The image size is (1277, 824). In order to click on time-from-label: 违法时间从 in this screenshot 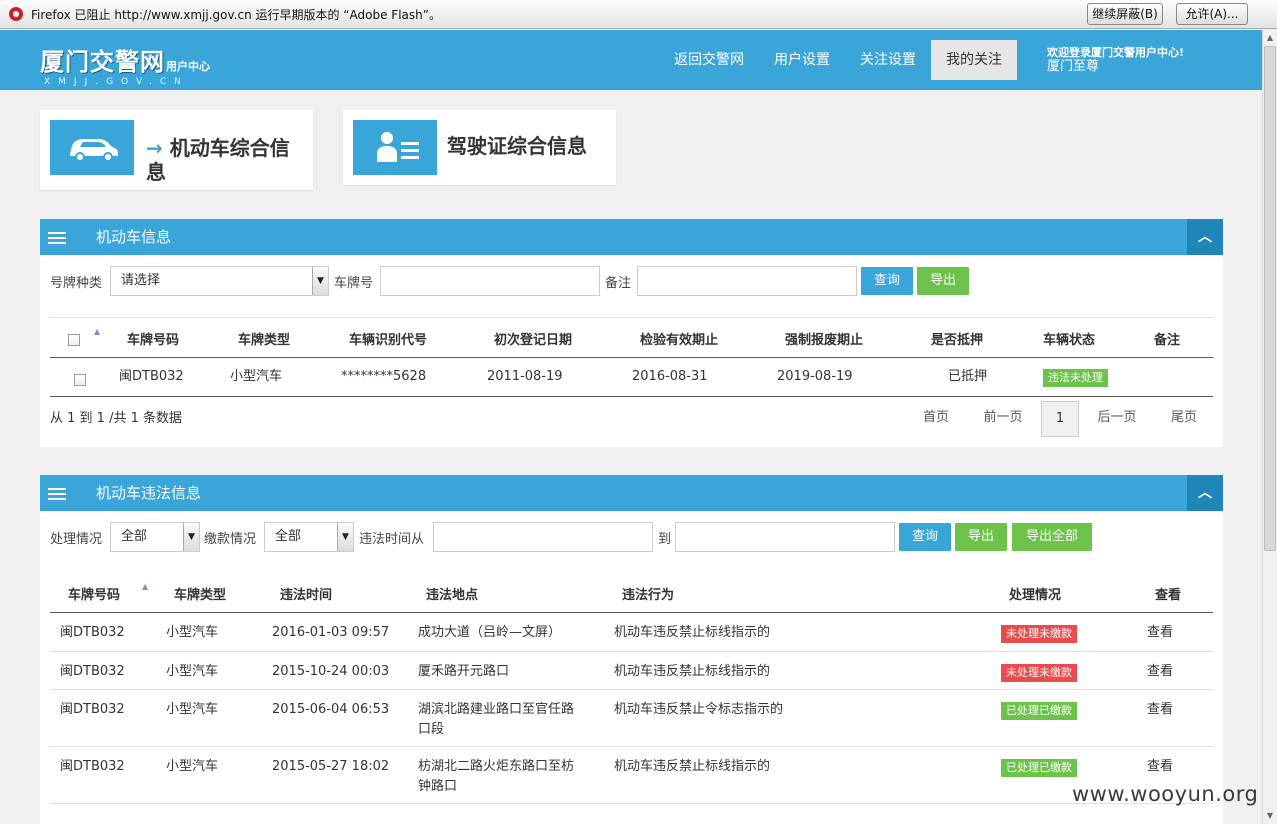, I will do `click(392, 539)`.